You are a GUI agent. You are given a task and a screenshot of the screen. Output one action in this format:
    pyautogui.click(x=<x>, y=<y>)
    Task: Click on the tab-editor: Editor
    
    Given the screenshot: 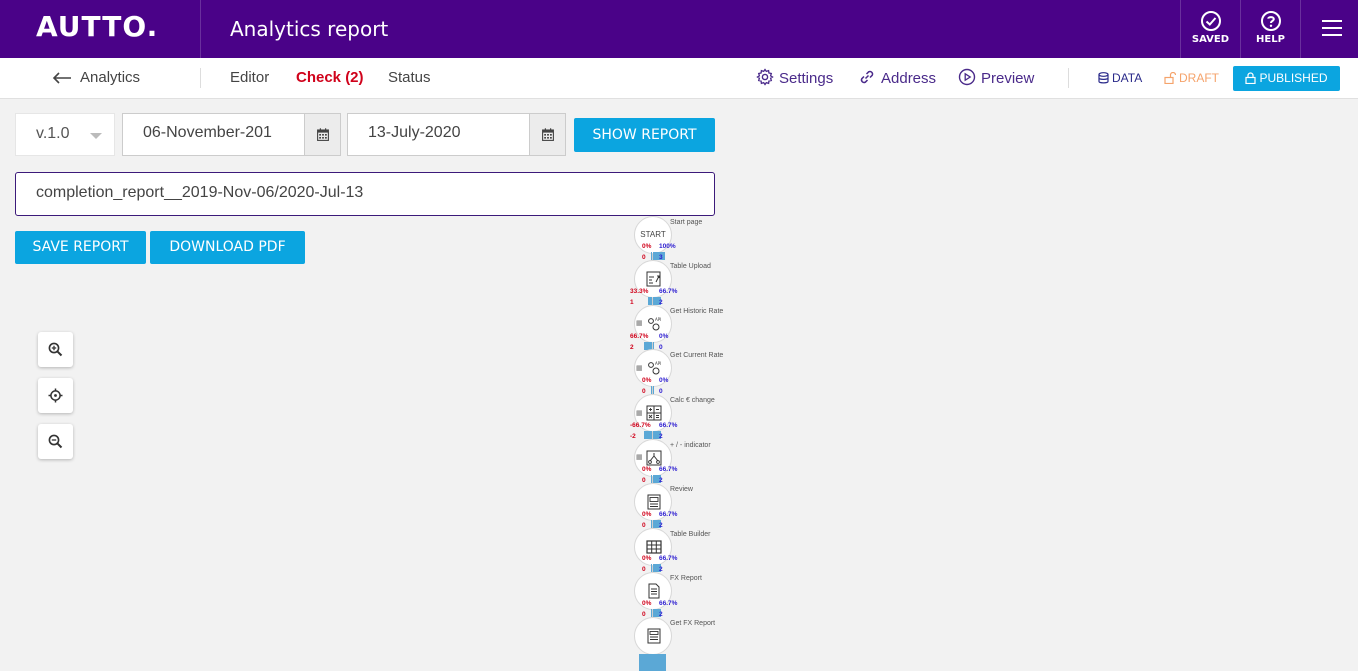 What is the action you would take?
    pyautogui.click(x=249, y=77)
    